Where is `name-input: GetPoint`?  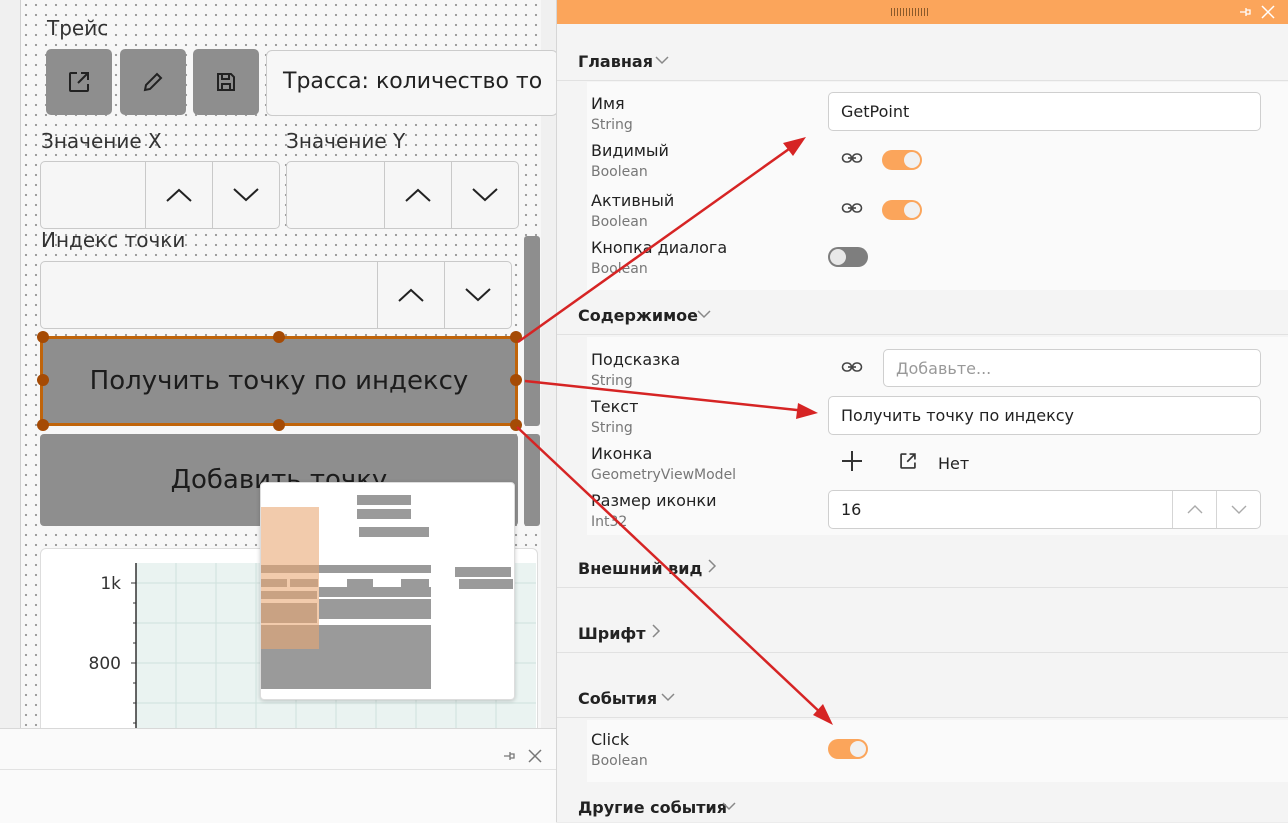
name-input: GetPoint is located at coordinates (1044, 111).